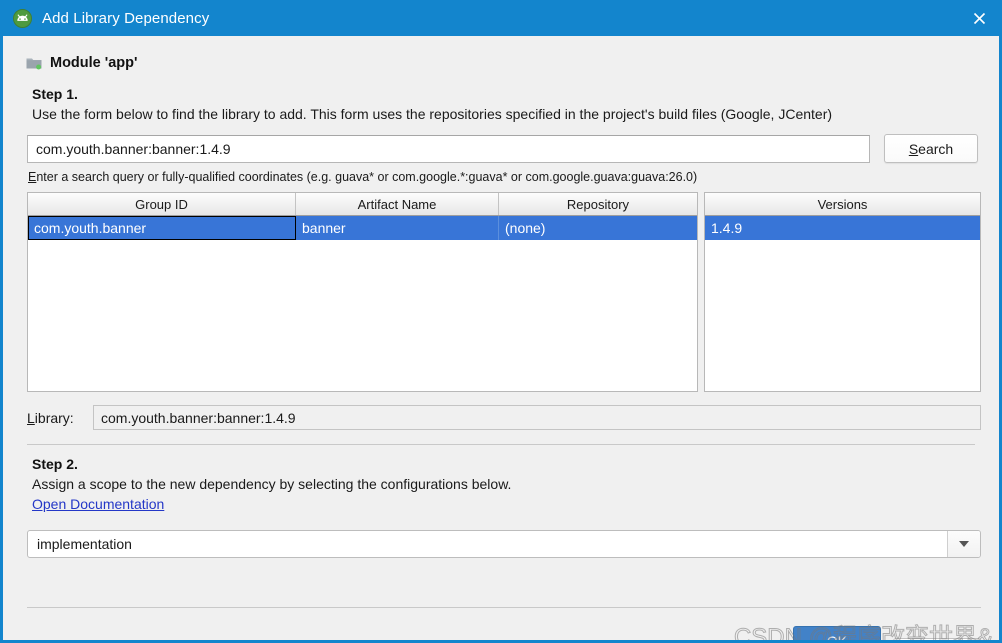  I want to click on close-icon, so click(977, 18).